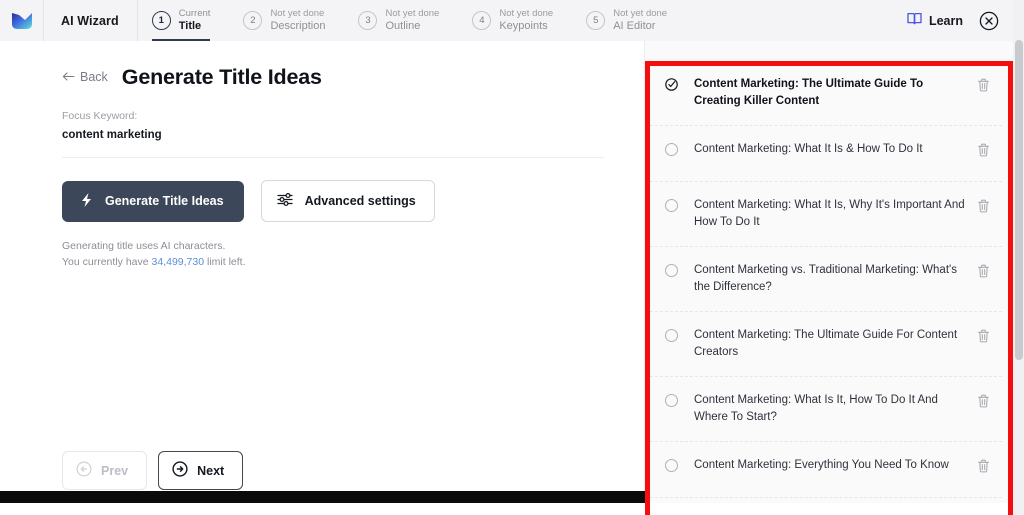 Image resolution: width=1024 pixels, height=515 pixels. Describe the element at coordinates (100, 116) in the screenshot. I see `focus-keyword-label: Focus Keyword:` at that location.